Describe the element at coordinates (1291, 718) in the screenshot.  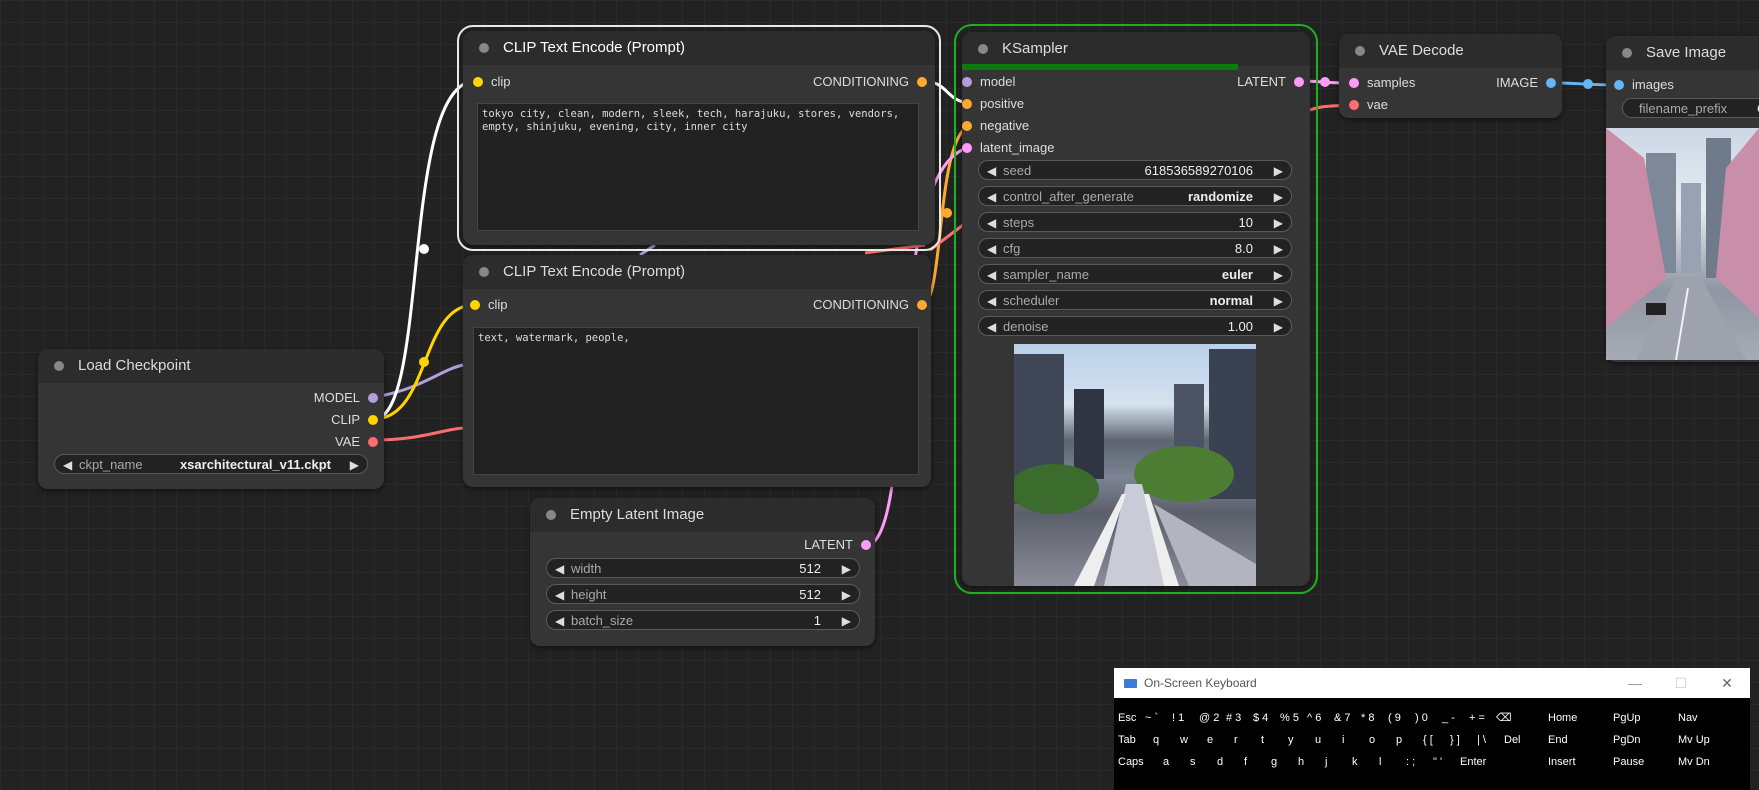
I see `key: % 5` at that location.